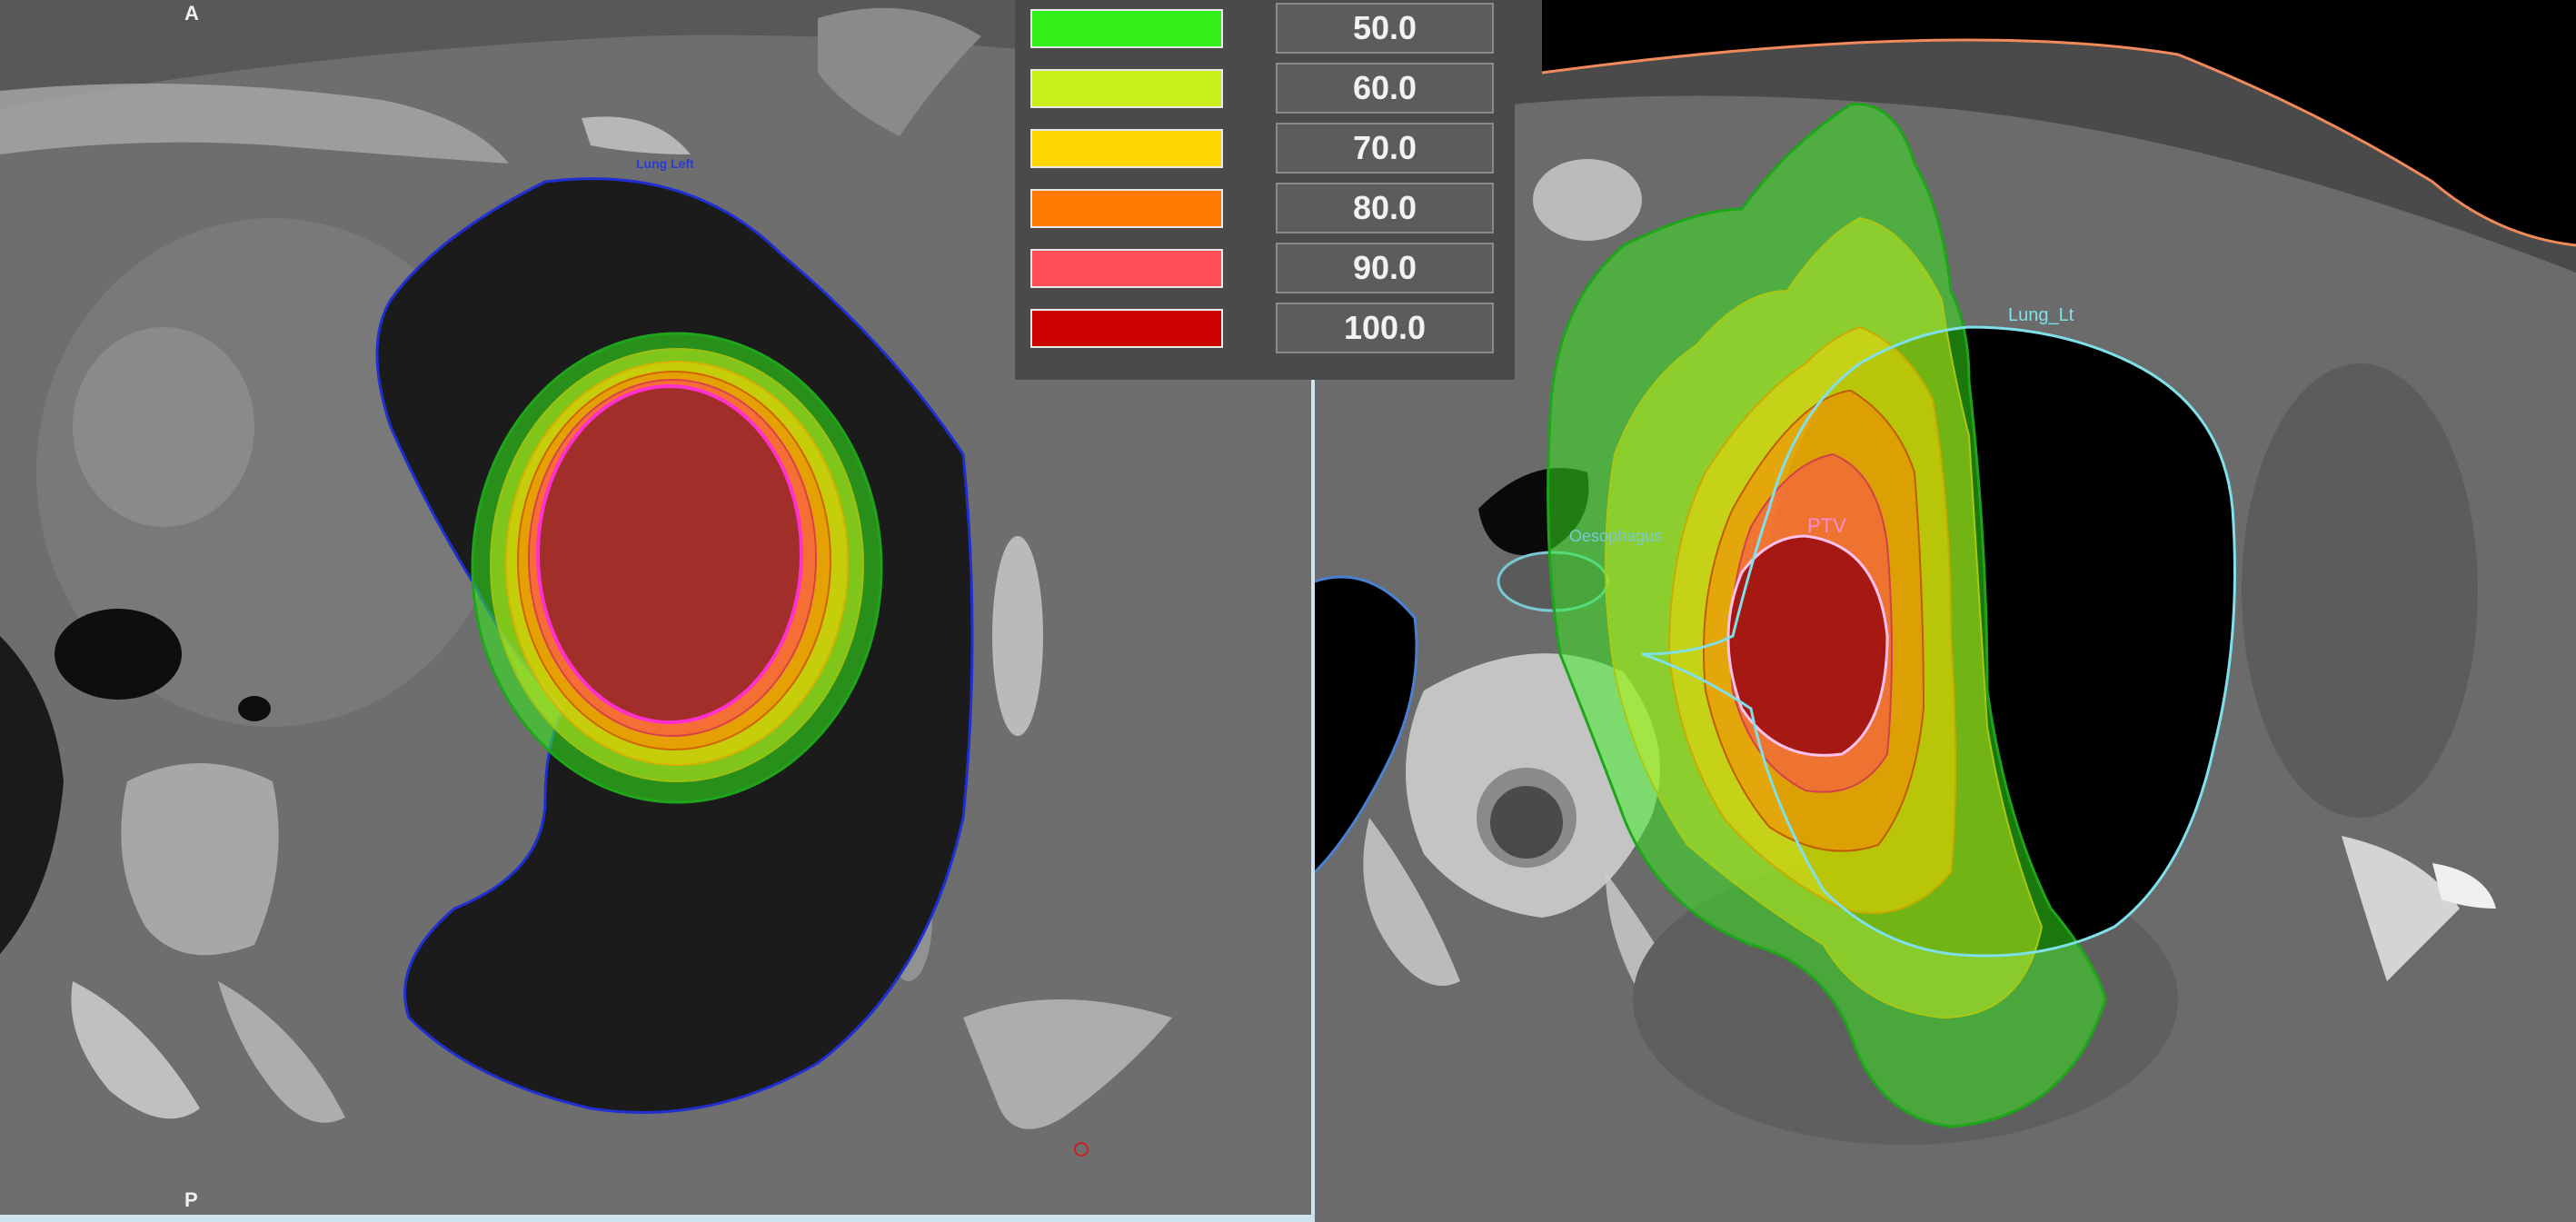 This screenshot has height=1222, width=2576. What do you see at coordinates (1265, 90) in the screenshot?
I see `legend-item: 60.0` at bounding box center [1265, 90].